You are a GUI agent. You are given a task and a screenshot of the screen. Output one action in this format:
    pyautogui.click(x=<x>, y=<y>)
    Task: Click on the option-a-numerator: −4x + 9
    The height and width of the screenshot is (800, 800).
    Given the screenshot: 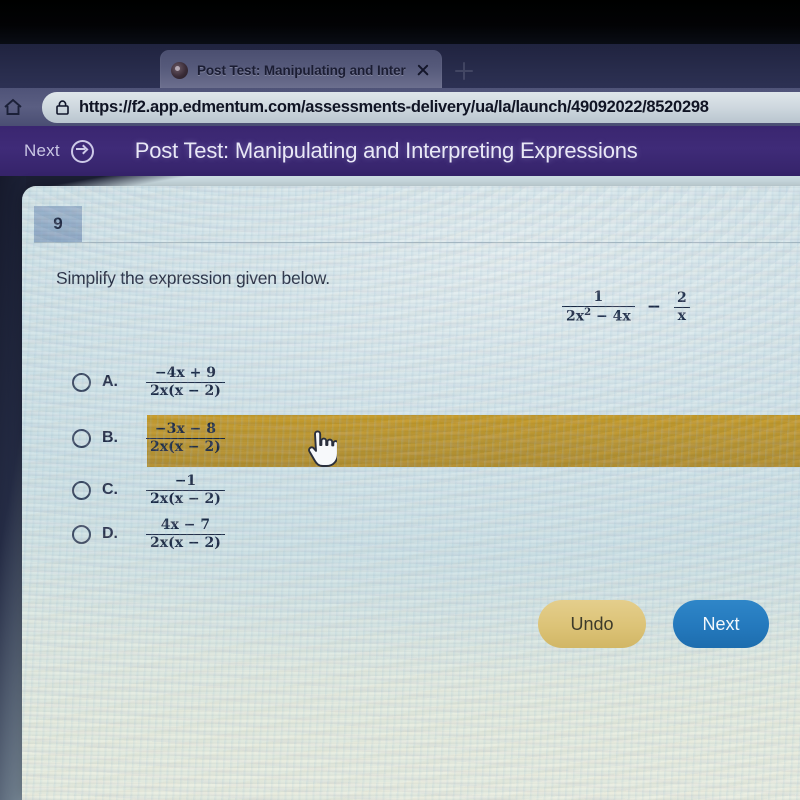 What is the action you would take?
    pyautogui.click(x=185, y=373)
    